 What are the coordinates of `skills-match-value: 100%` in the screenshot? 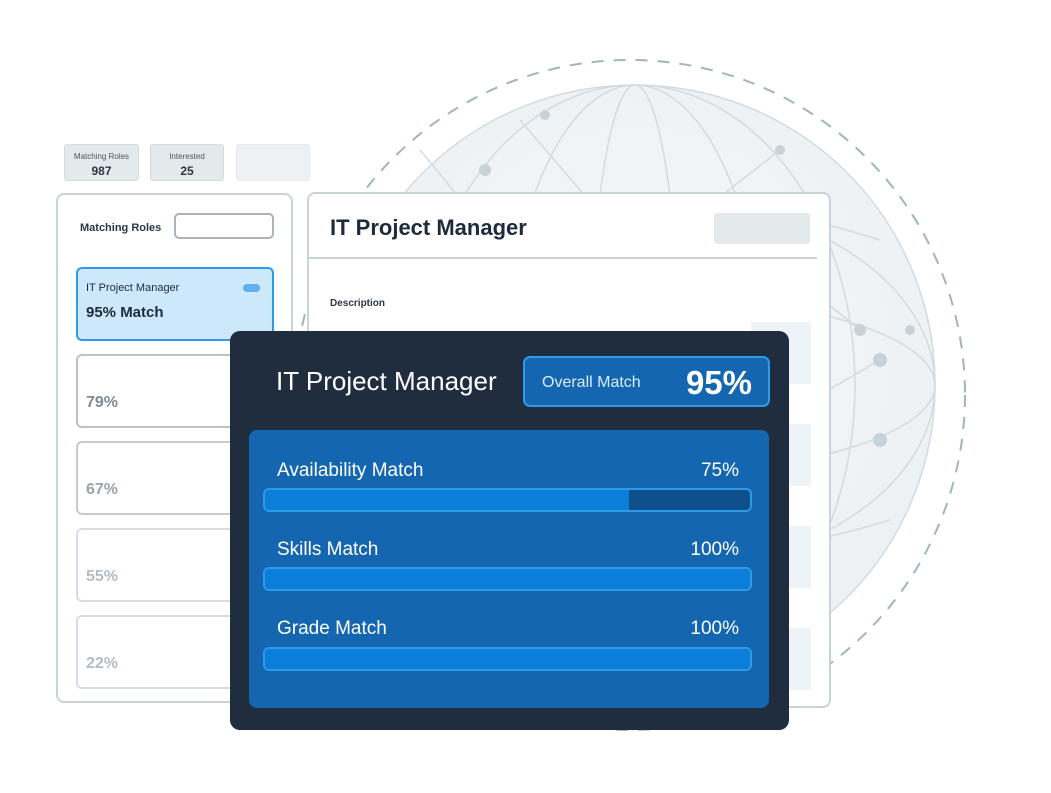 It's located at (714, 549).